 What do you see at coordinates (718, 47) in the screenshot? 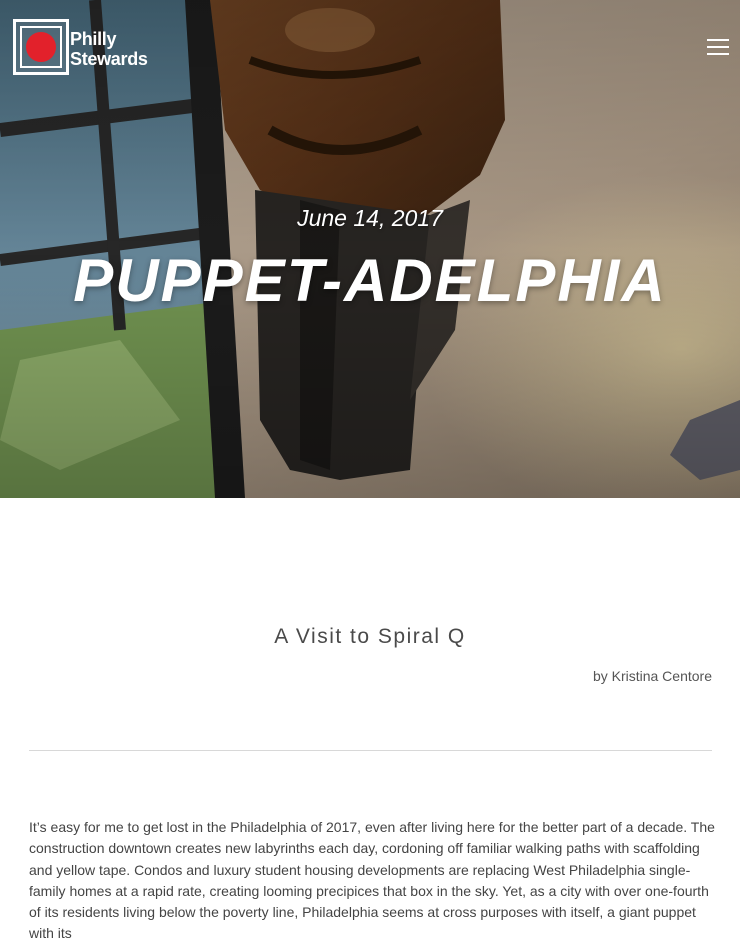
I see `hamburger-menu-icon` at bounding box center [718, 47].